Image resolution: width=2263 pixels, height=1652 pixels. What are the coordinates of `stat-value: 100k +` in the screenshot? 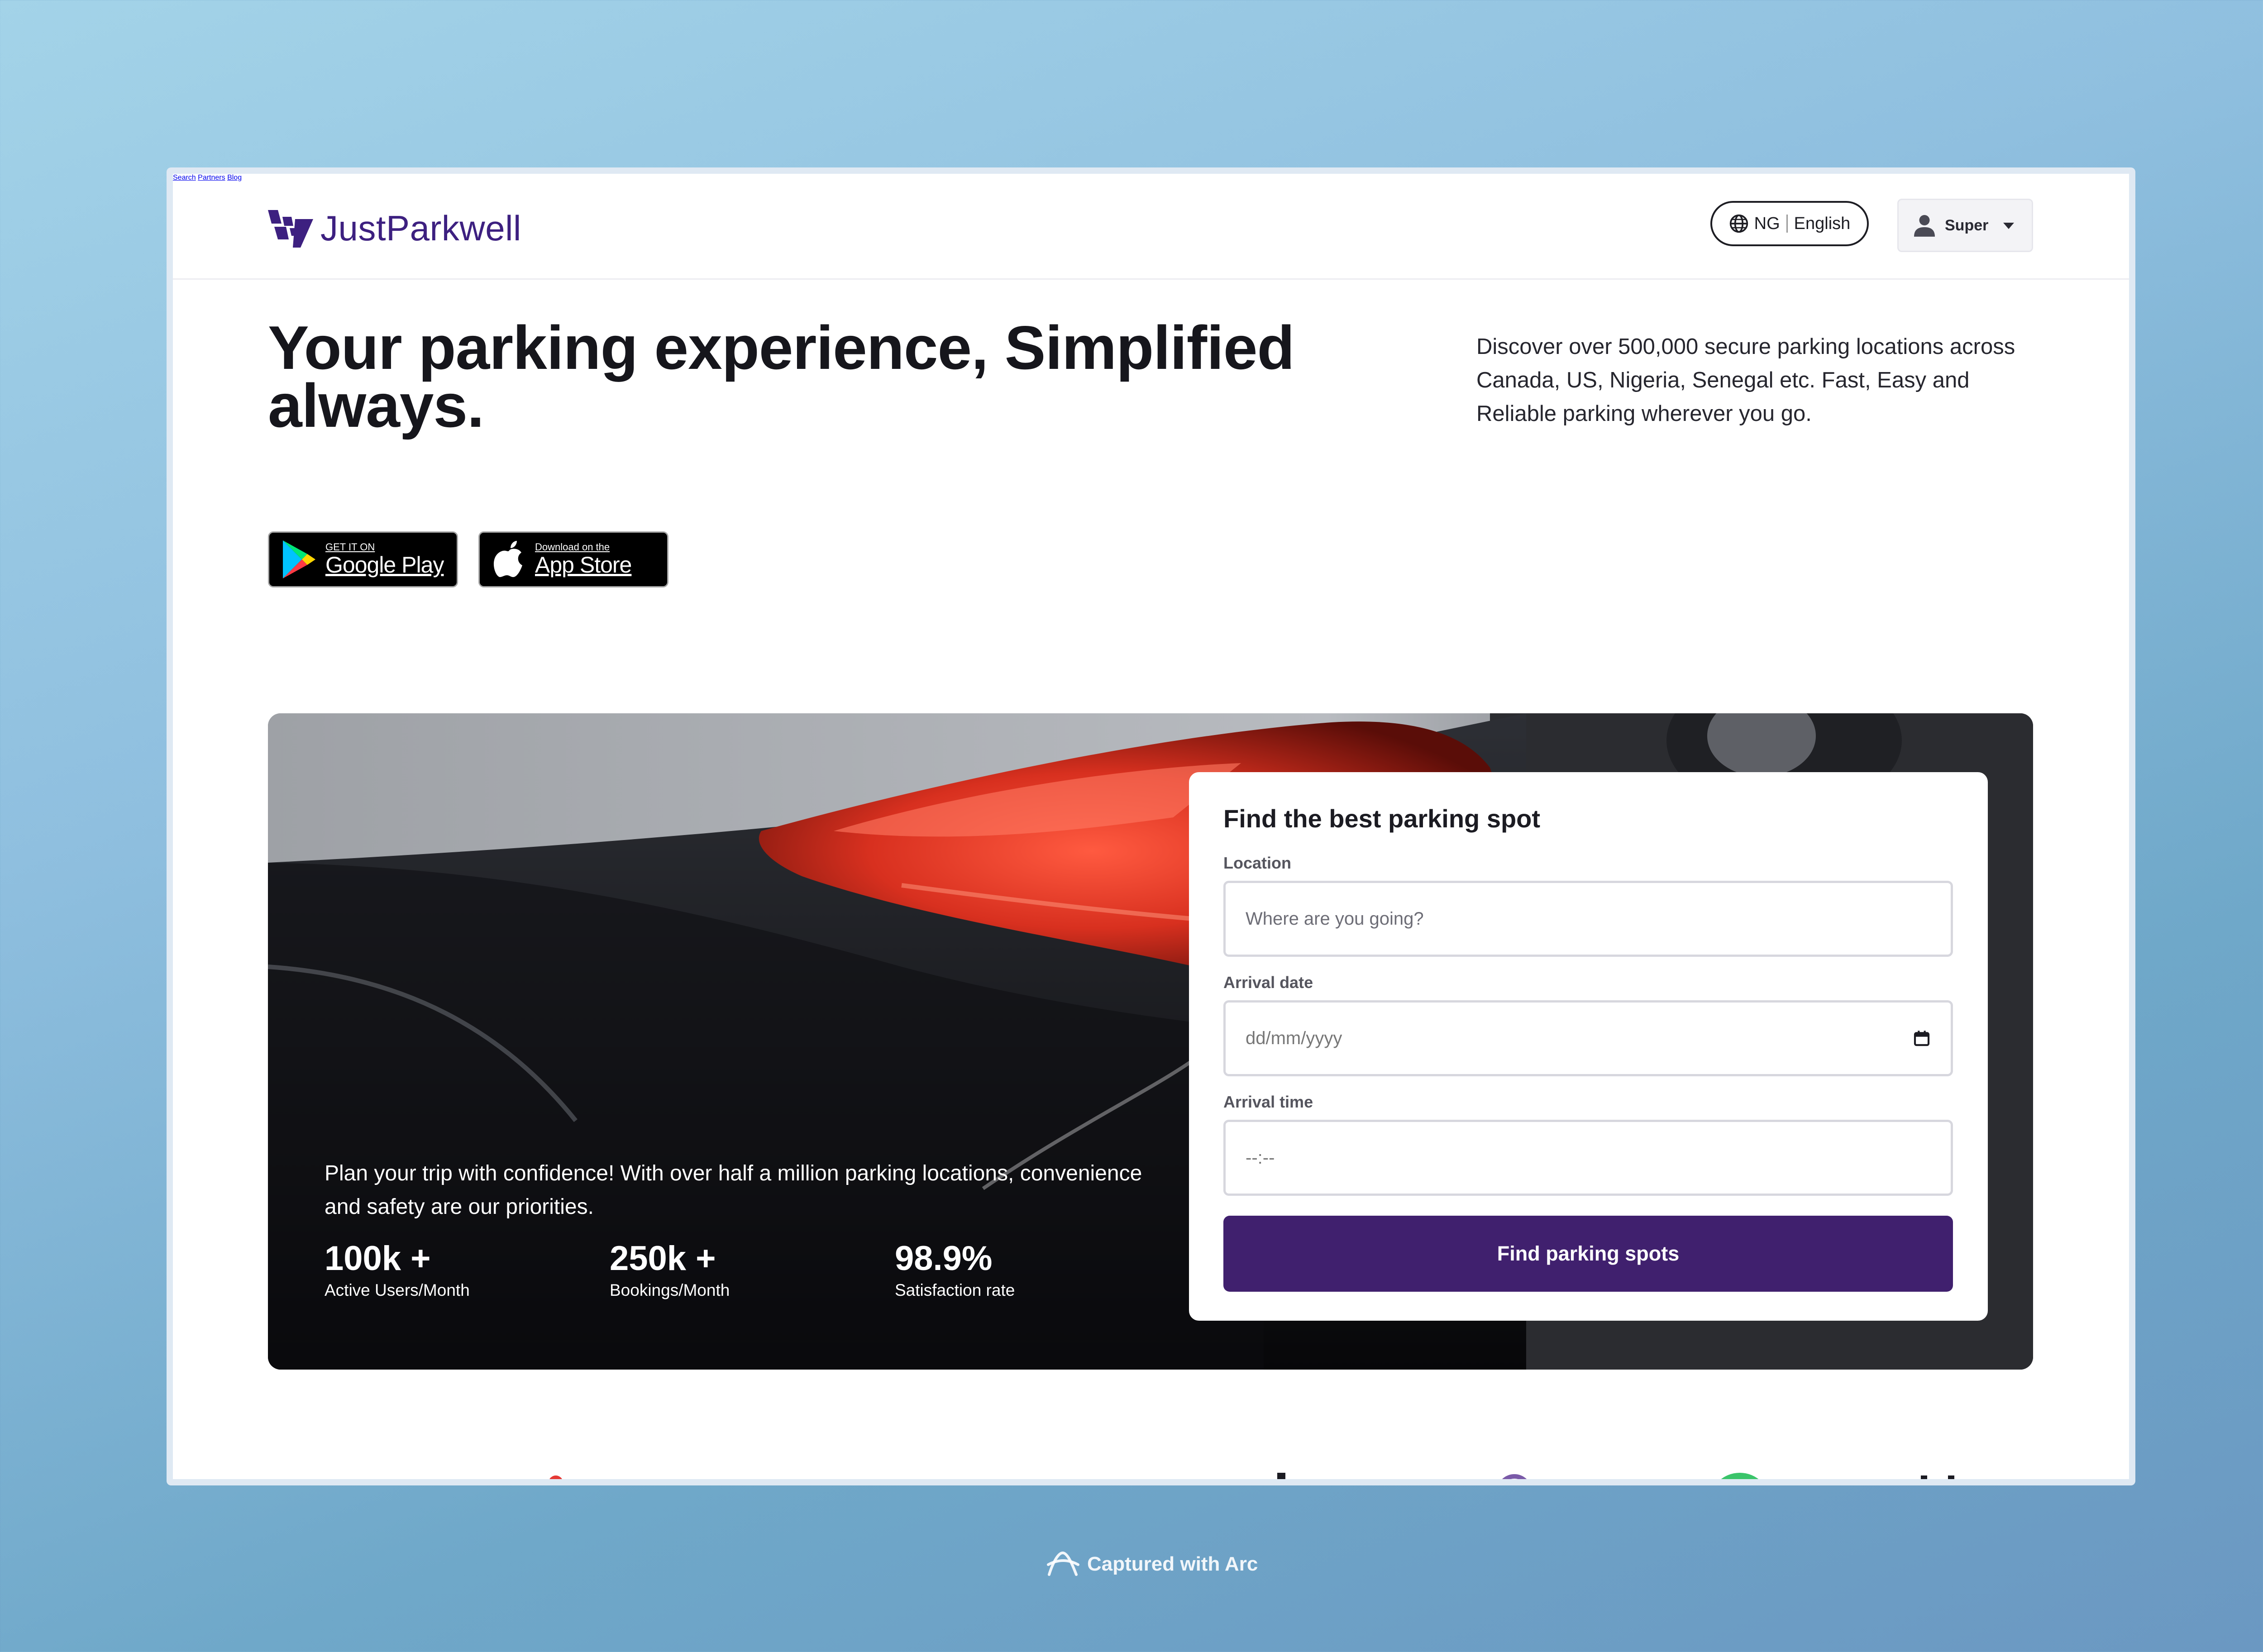 It's located at (378, 1258).